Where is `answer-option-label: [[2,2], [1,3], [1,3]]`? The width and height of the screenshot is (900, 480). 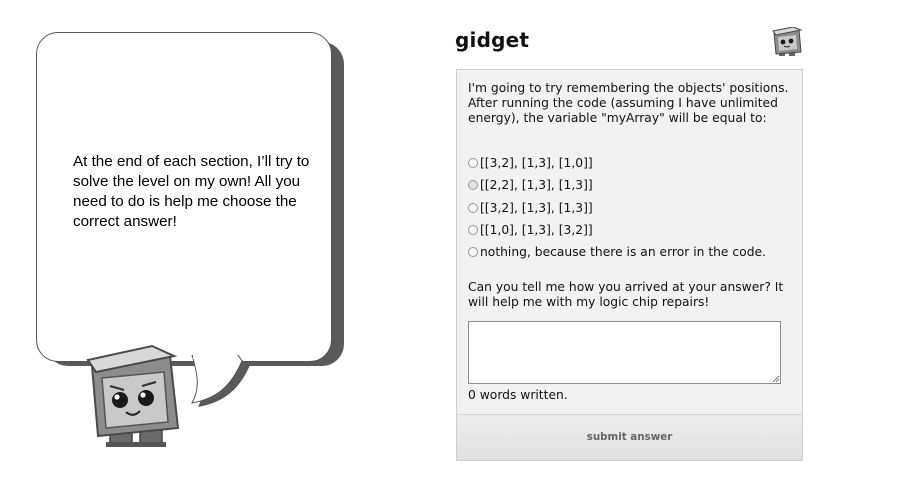
answer-option-label: [[2,2], [1,3], [1,3]] is located at coordinates (536, 185).